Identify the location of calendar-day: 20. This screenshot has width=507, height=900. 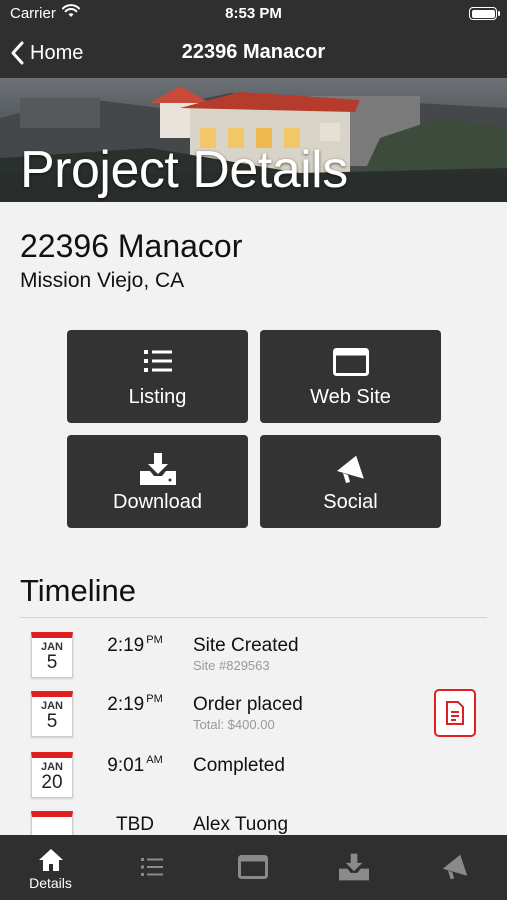
(52, 782).